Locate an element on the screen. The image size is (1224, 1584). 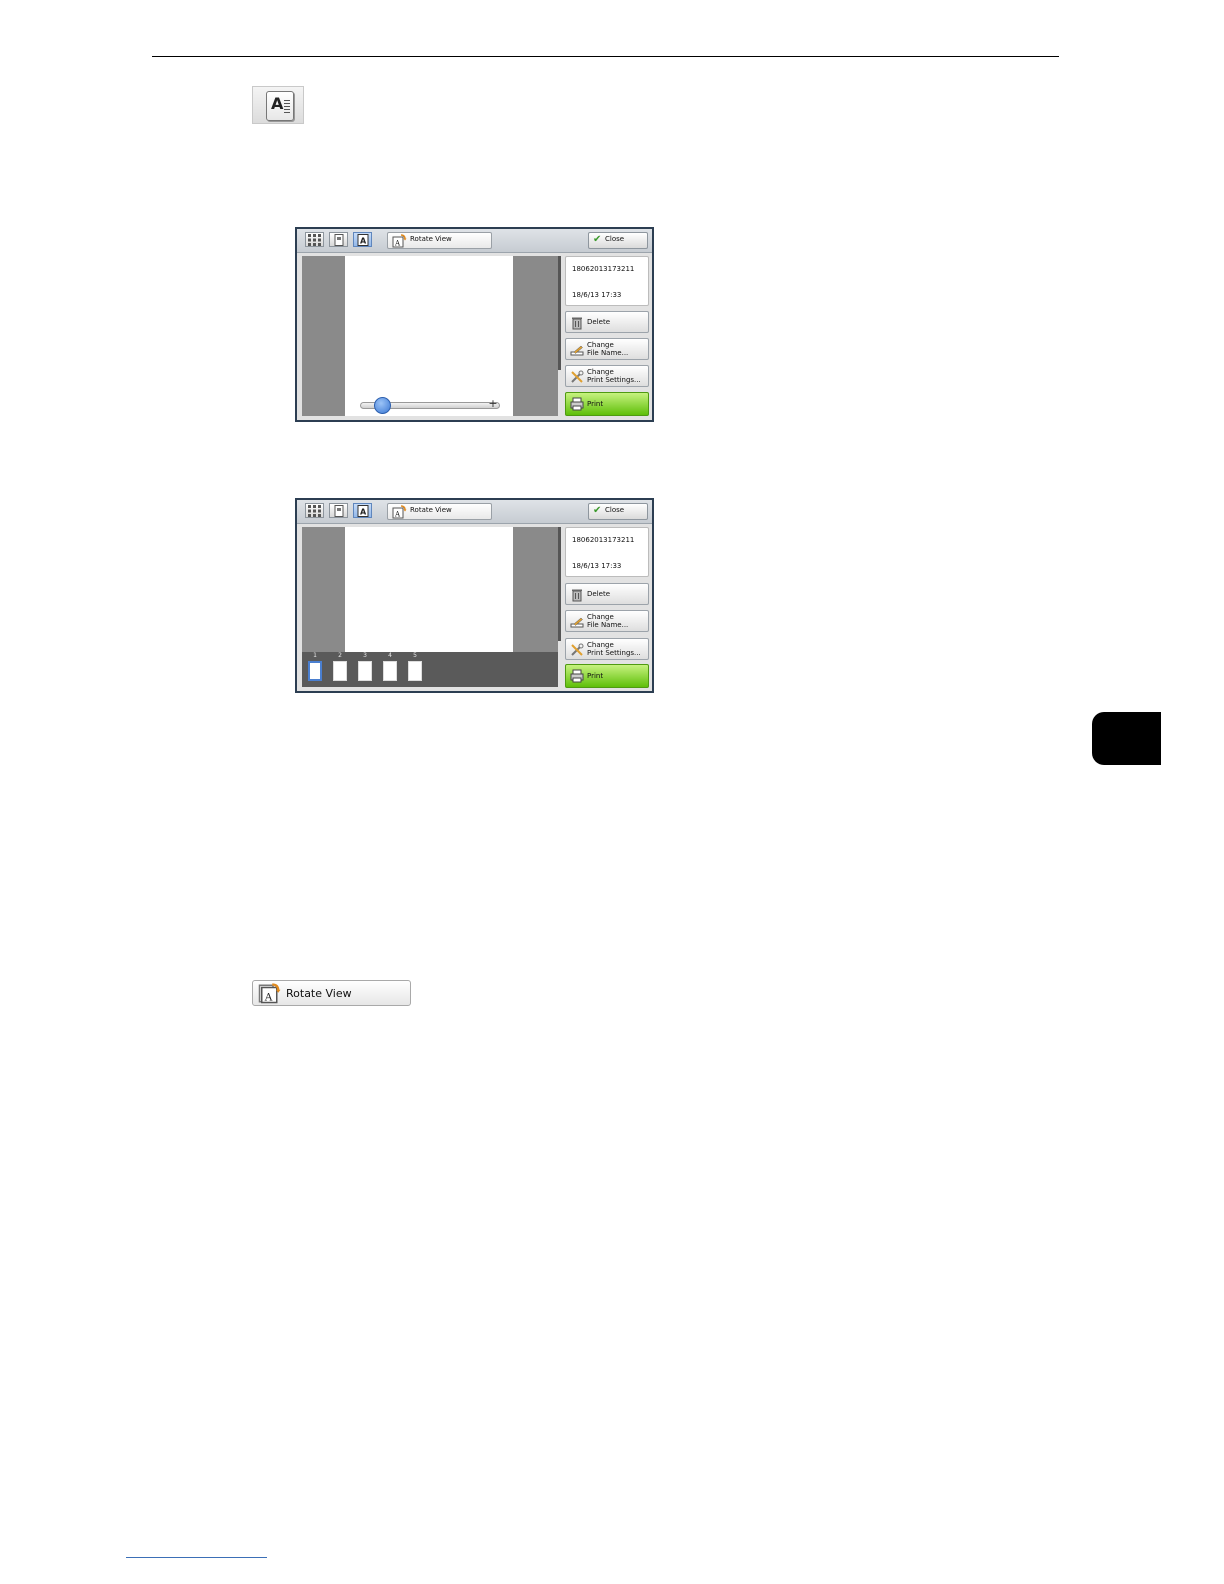
text-lines-icon is located at coordinates (287, 107).